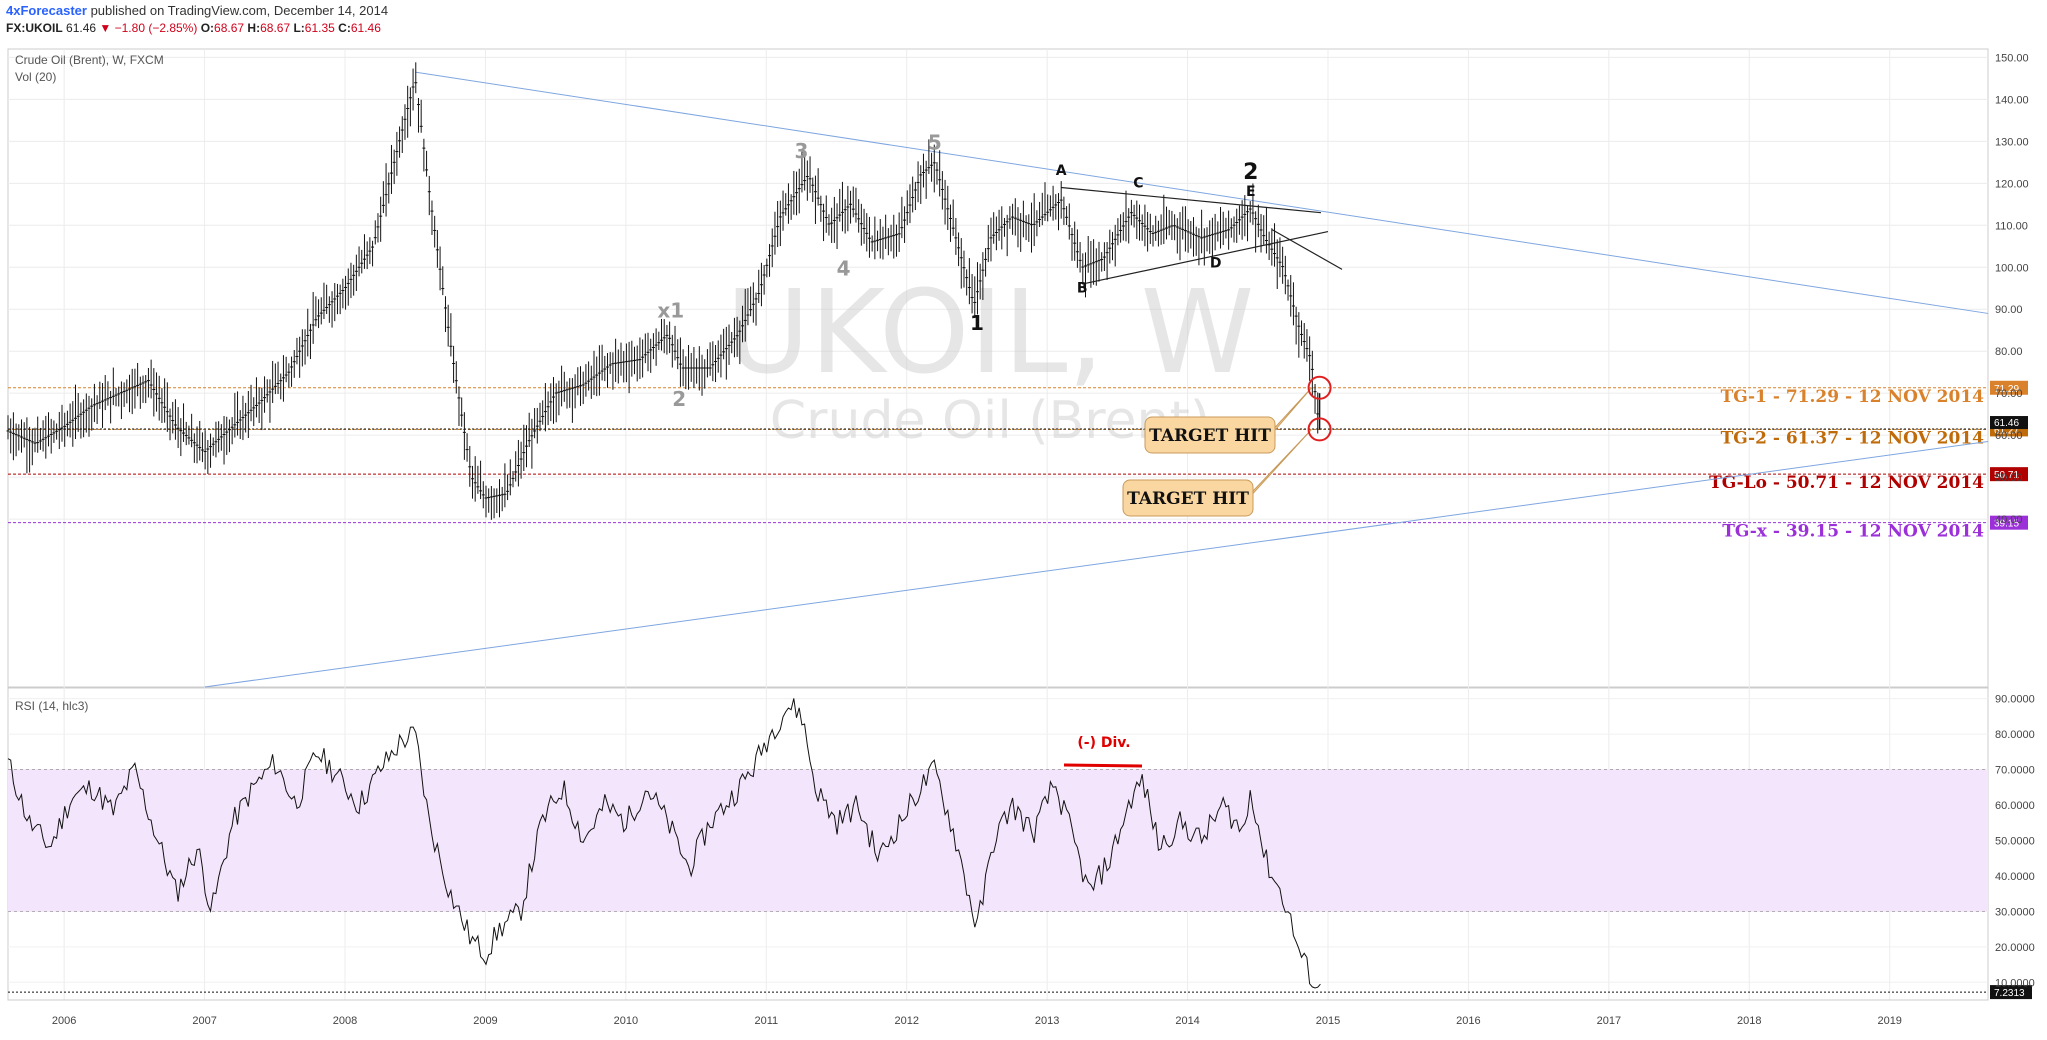 The width and height of the screenshot is (2047, 1040). What do you see at coordinates (2012, 268) in the screenshot?
I see `price-tick-label: 100.00` at bounding box center [2012, 268].